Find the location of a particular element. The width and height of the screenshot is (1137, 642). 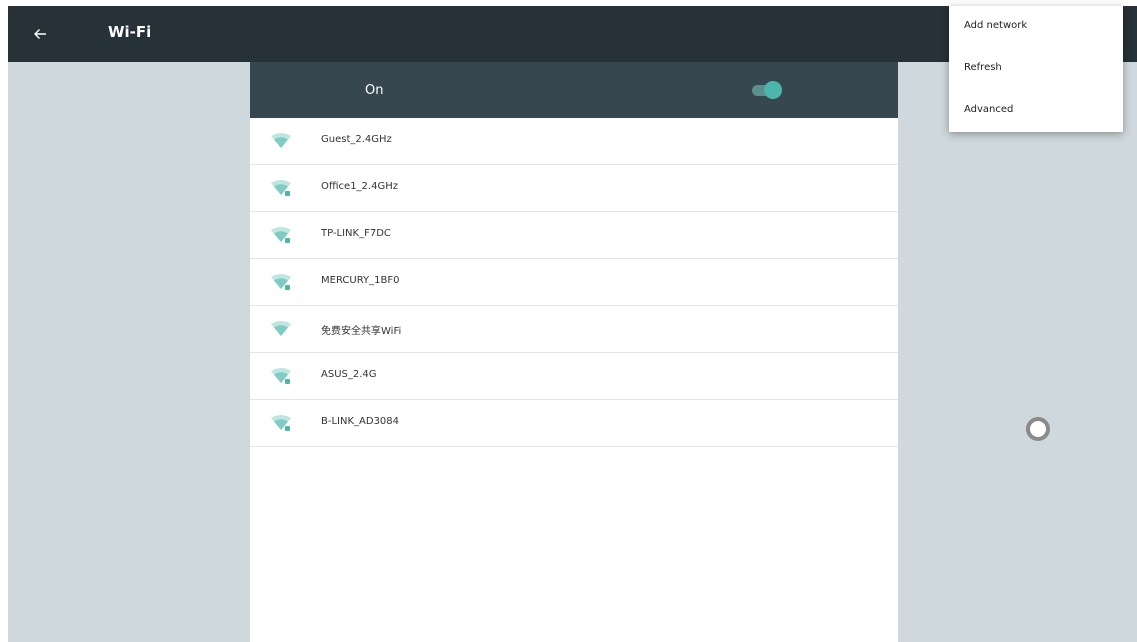

wifi-toggle-switch is located at coordinates (766, 90).